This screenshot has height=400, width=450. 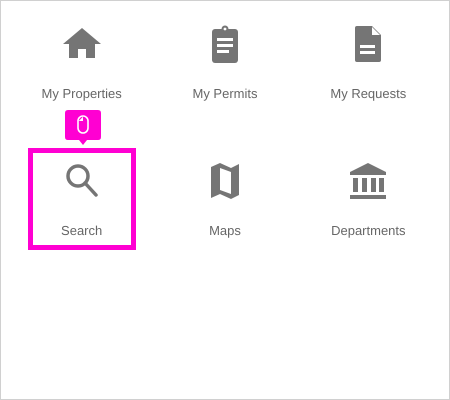 I want to click on menu-tile: Maps, so click(x=224, y=199).